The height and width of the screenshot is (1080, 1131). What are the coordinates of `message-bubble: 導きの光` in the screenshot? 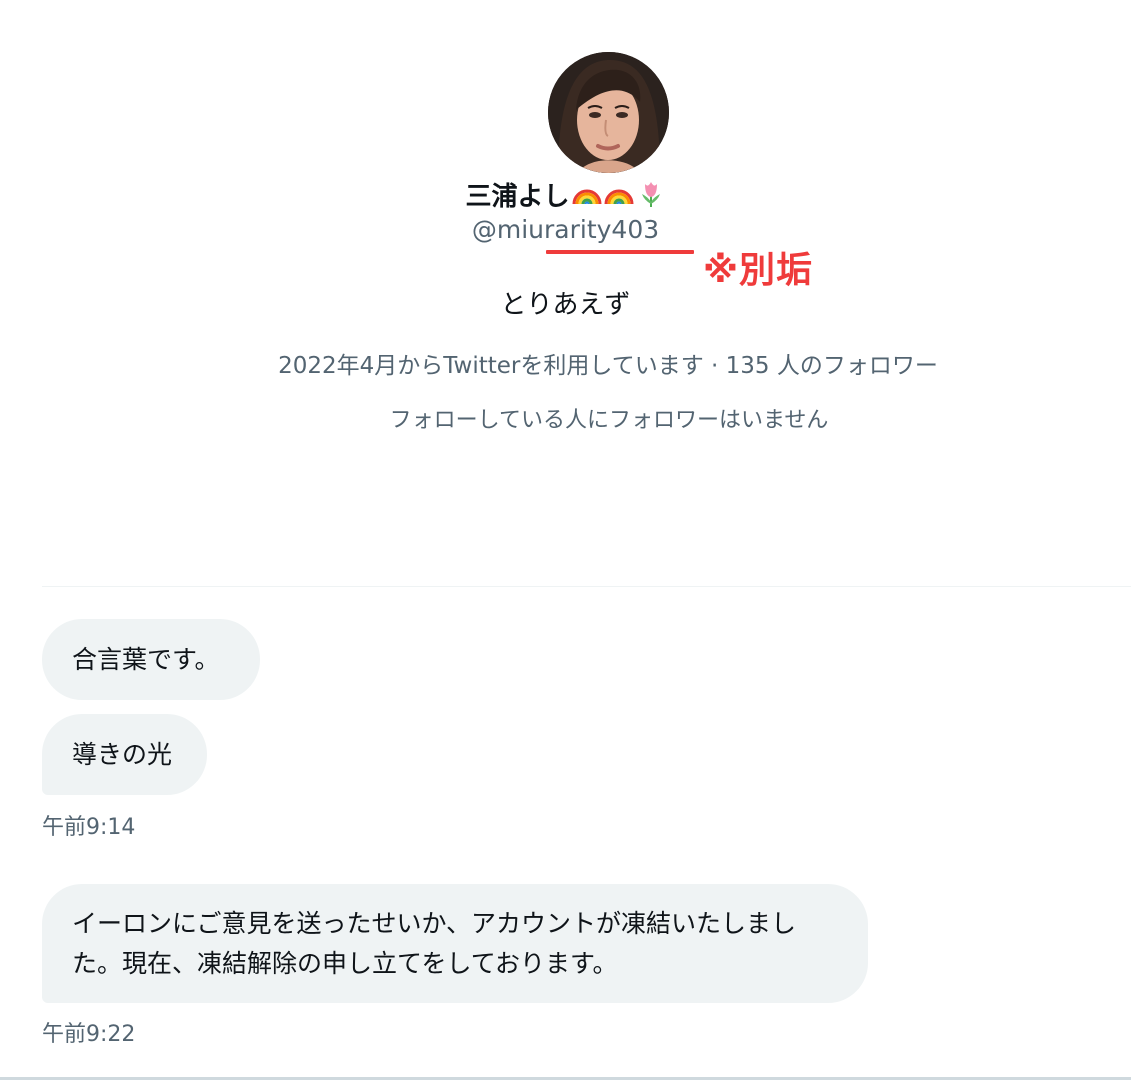 It's located at (124, 754).